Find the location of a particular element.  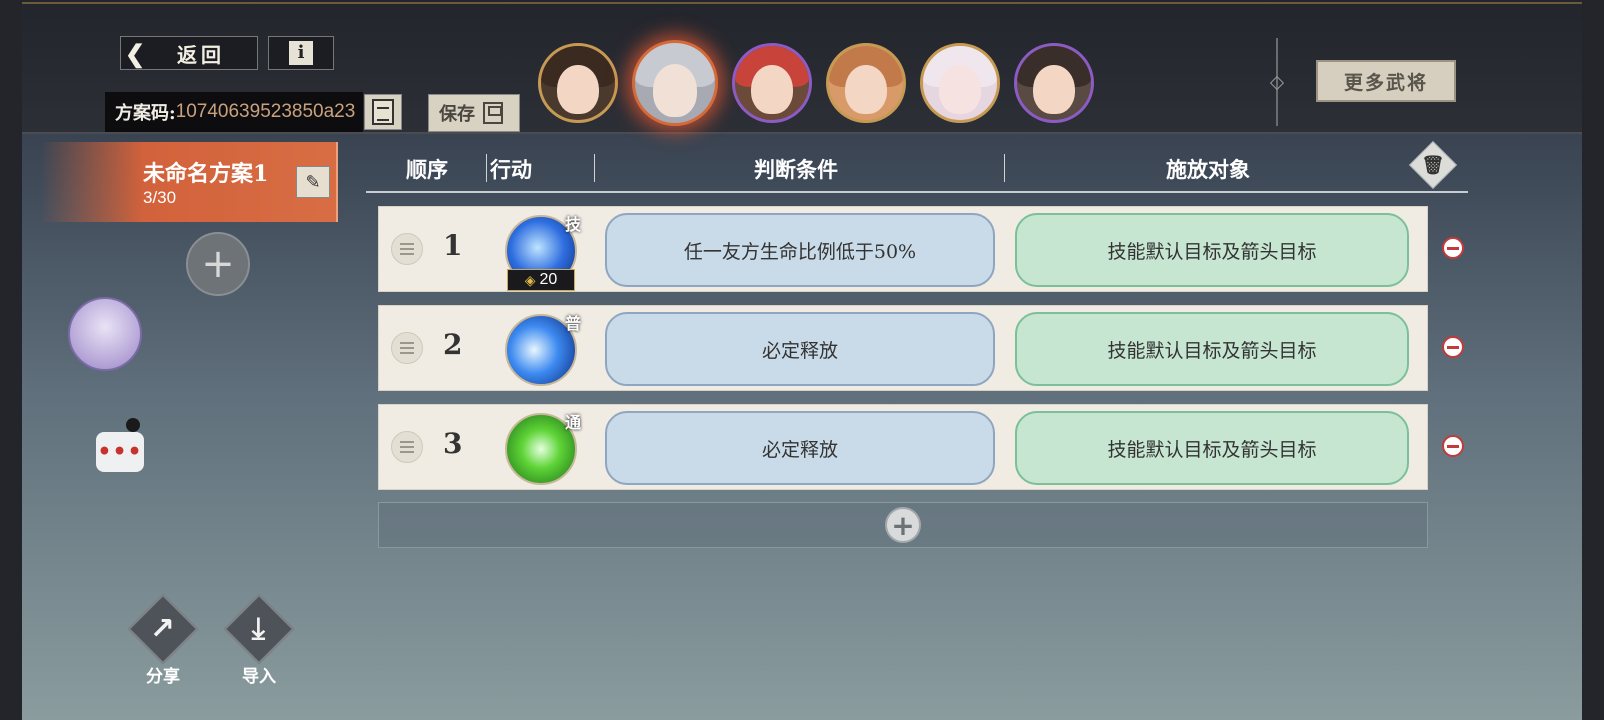

skill-cost: ◈ 20 is located at coordinates (541, 280).